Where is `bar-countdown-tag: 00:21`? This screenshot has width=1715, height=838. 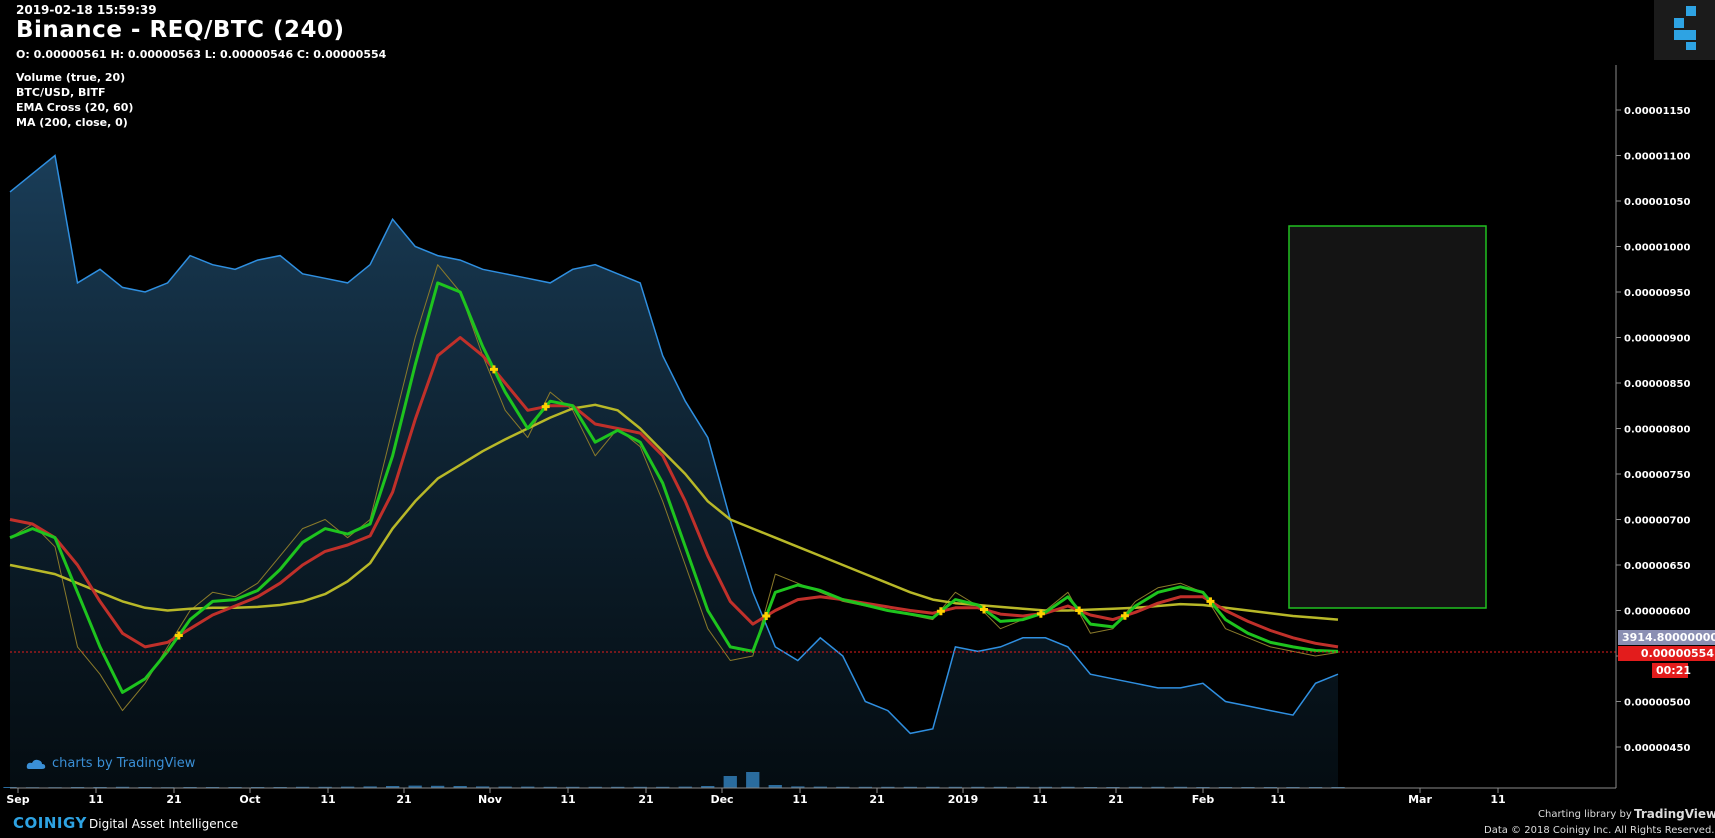 bar-countdown-tag: 00:21 is located at coordinates (1671, 670).